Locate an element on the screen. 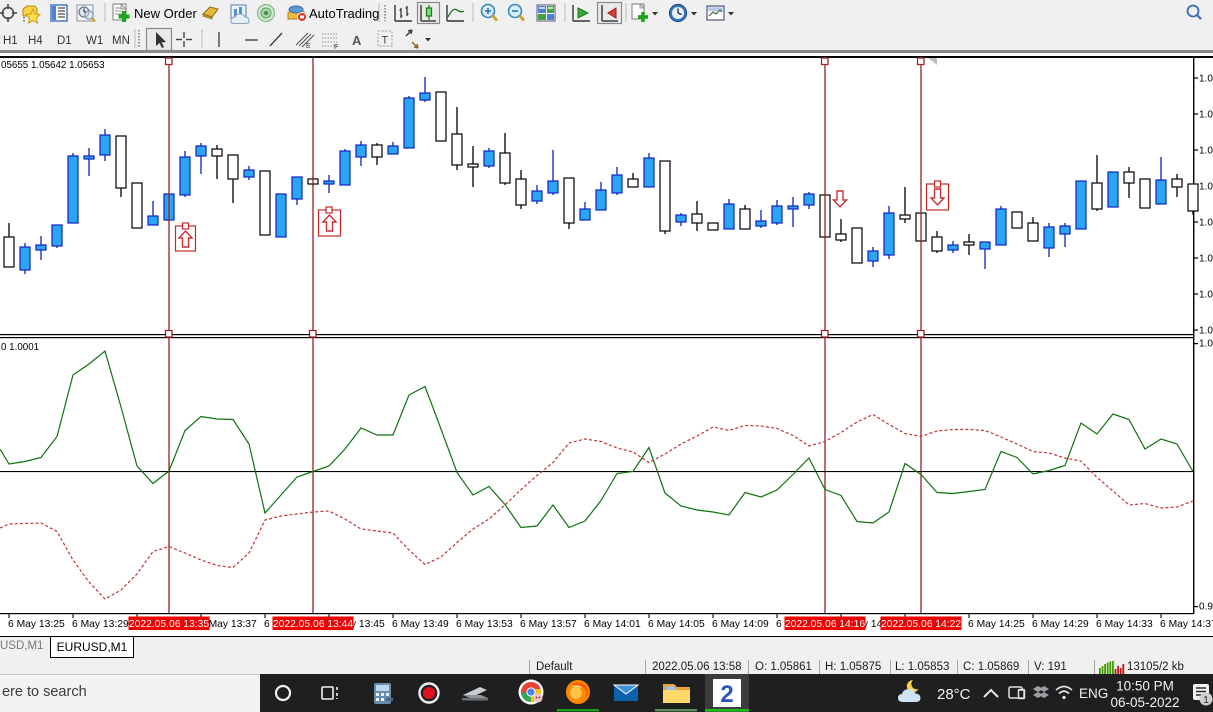 The width and height of the screenshot is (1213, 712). svg-text: 6 May 14:05 is located at coordinates (676, 624).